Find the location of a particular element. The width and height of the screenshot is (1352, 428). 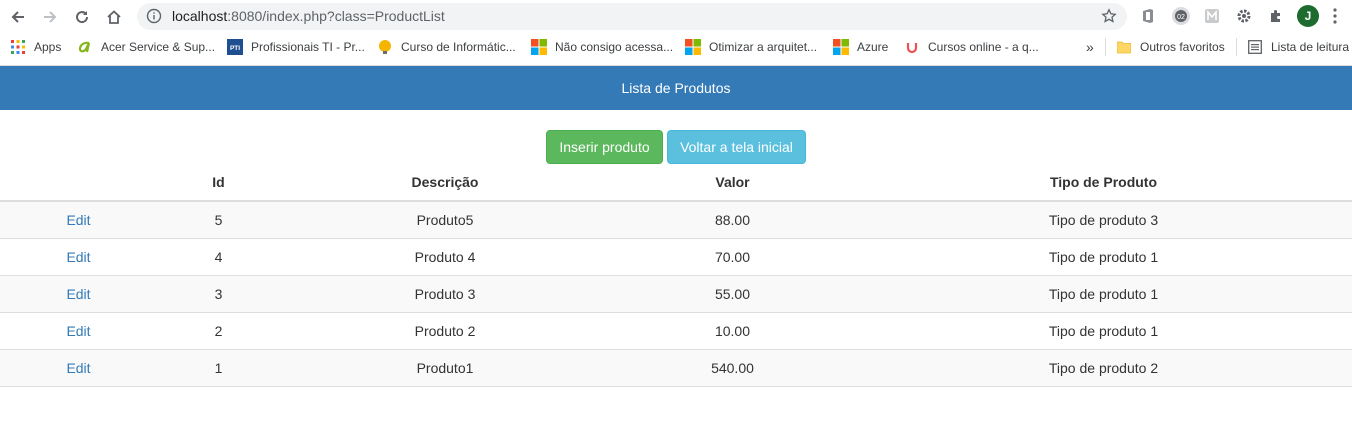

cell-value: 70.00 is located at coordinates (732, 256).